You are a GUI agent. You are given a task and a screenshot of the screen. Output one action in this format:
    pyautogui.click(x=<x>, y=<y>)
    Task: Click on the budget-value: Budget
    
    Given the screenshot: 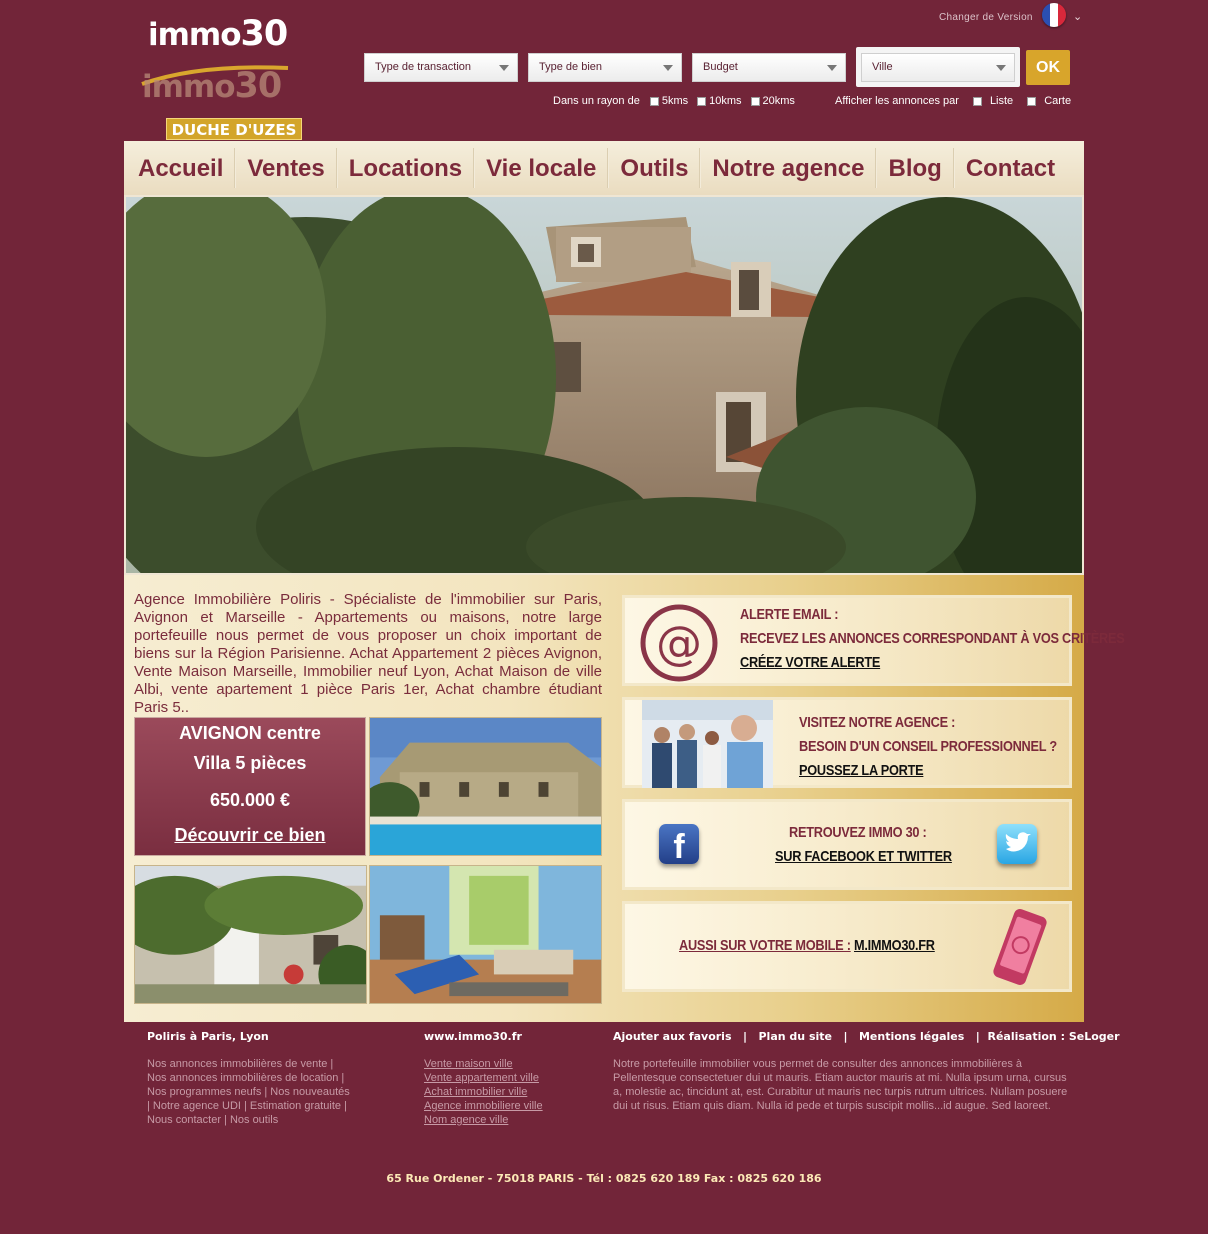 What is the action you would take?
    pyautogui.click(x=720, y=67)
    